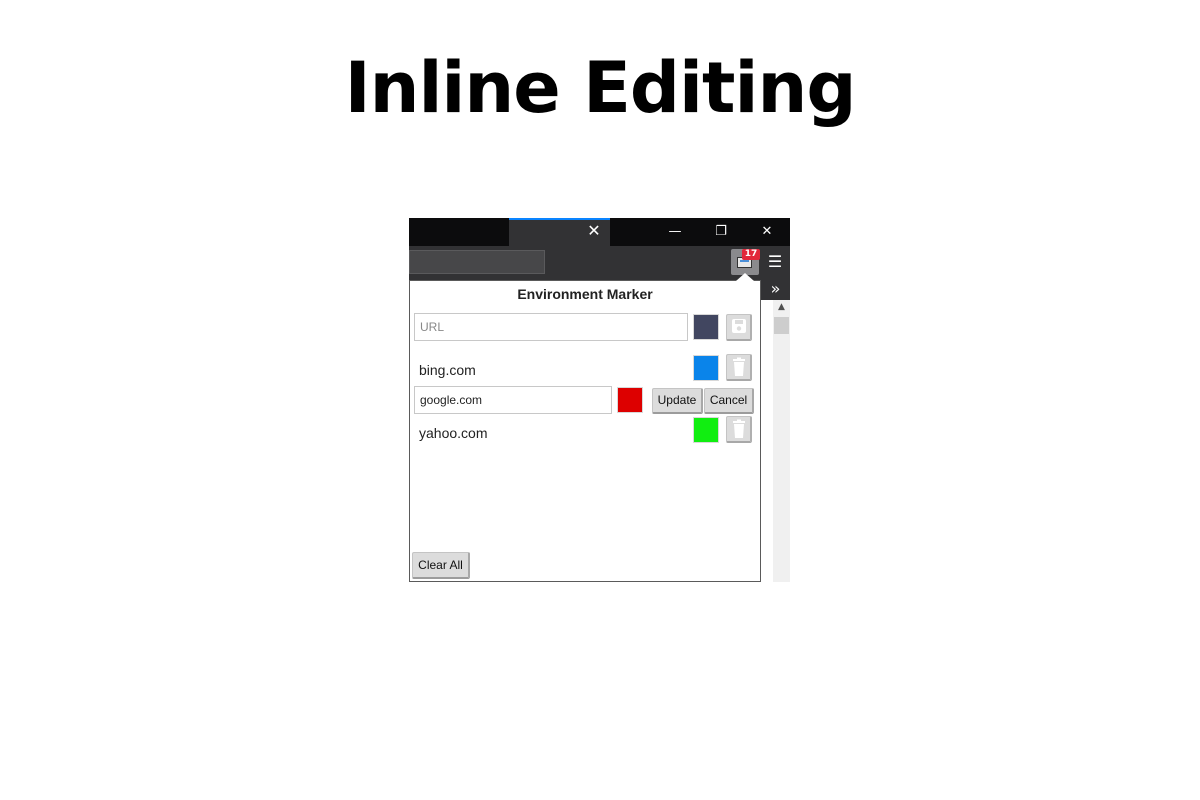 The width and height of the screenshot is (1200, 800). I want to click on new-url-input, so click(551, 327).